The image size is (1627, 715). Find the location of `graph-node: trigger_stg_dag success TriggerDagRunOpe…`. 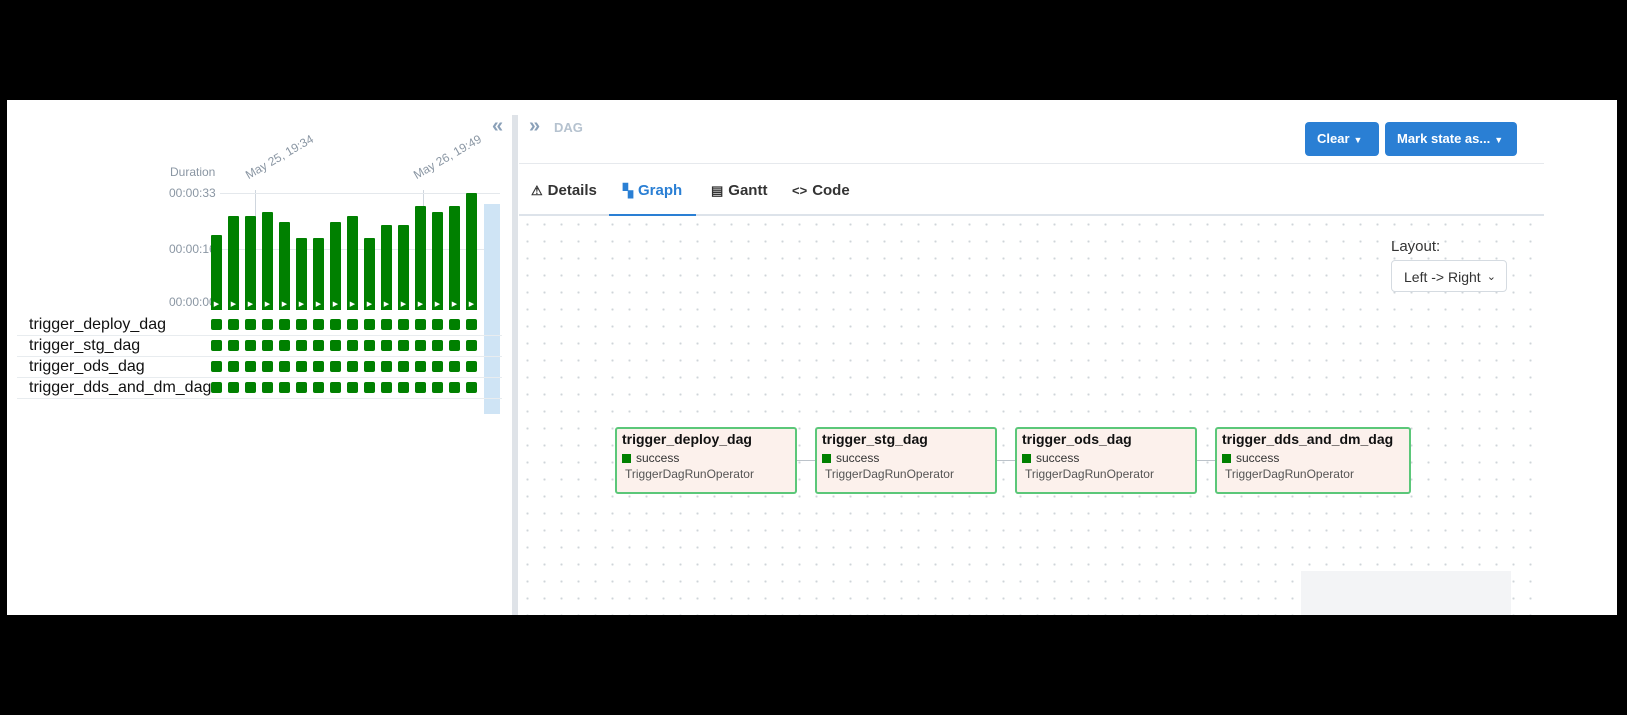

graph-node: trigger_stg_dag success TriggerDagRunOpe… is located at coordinates (906, 460).